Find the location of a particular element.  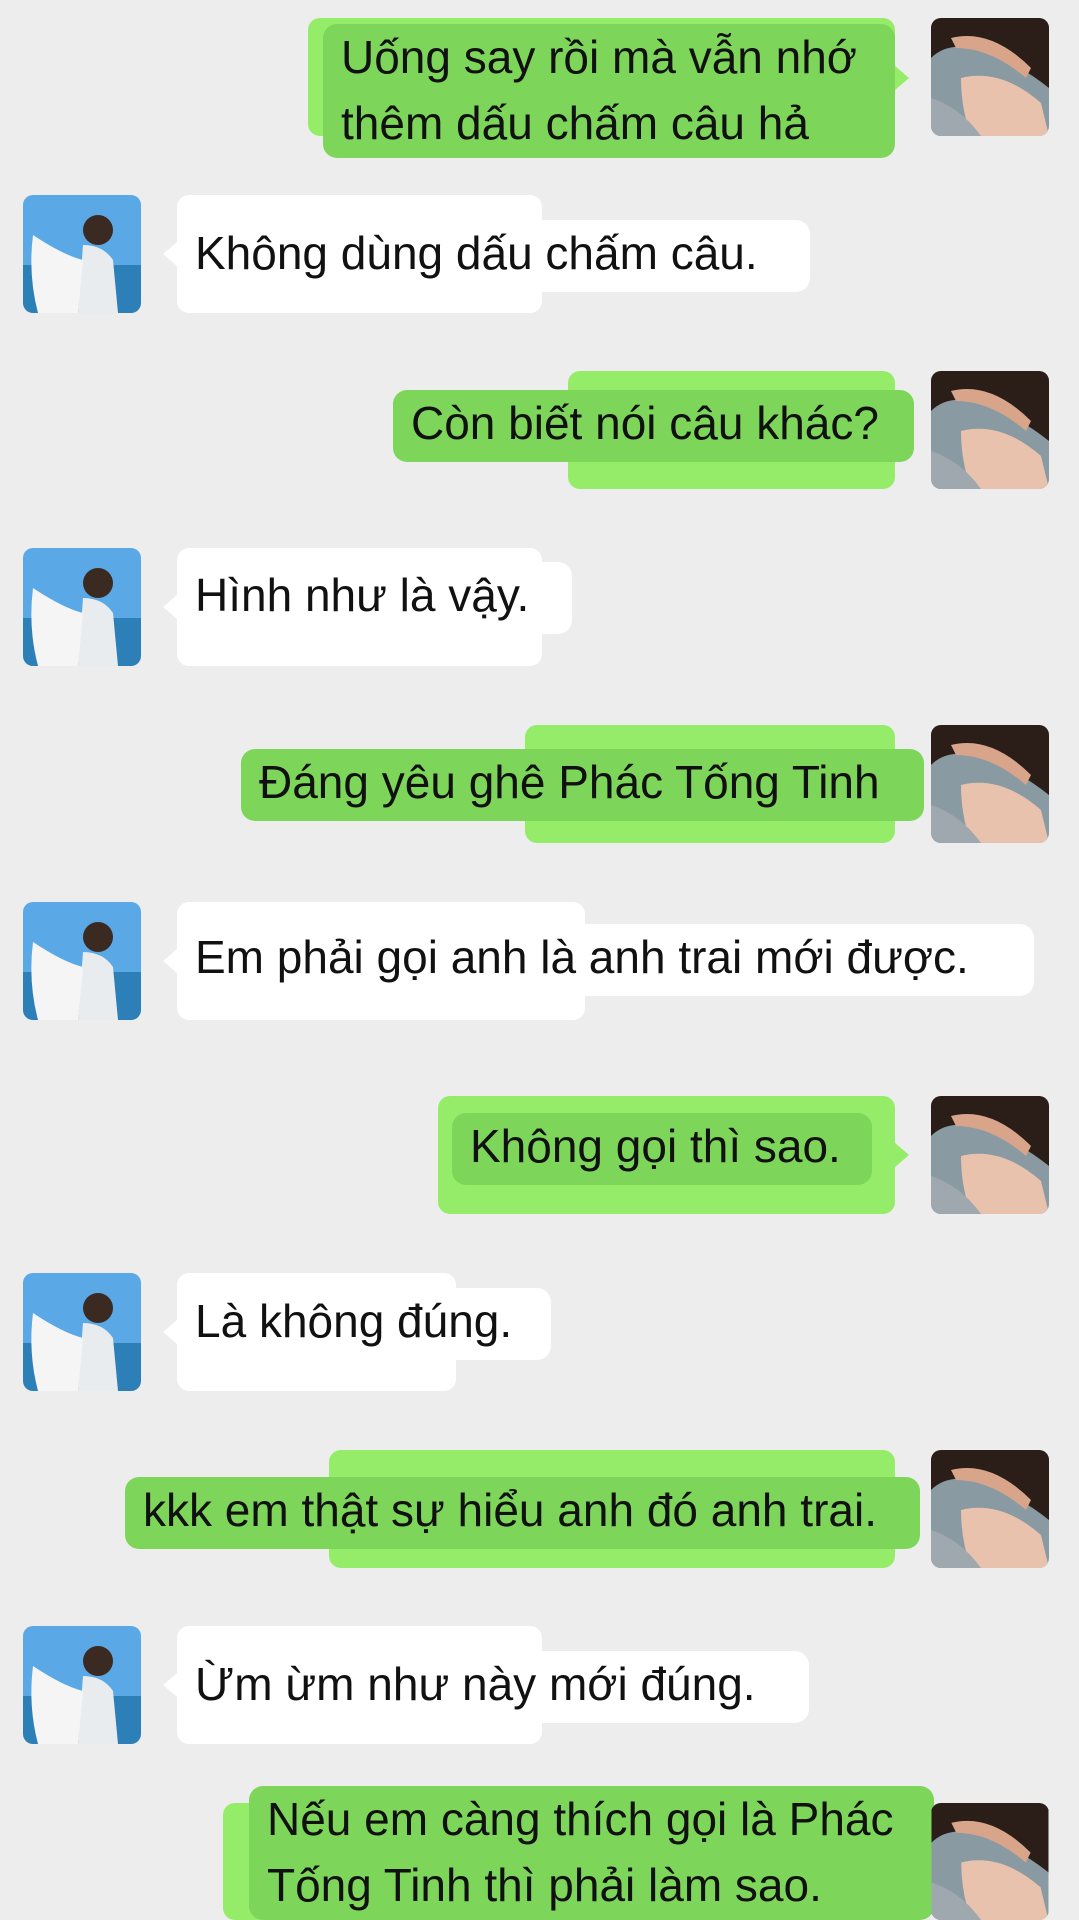

message-text-line: Tống Tinh thì phải làm sao. is located at coordinates (544, 1885).